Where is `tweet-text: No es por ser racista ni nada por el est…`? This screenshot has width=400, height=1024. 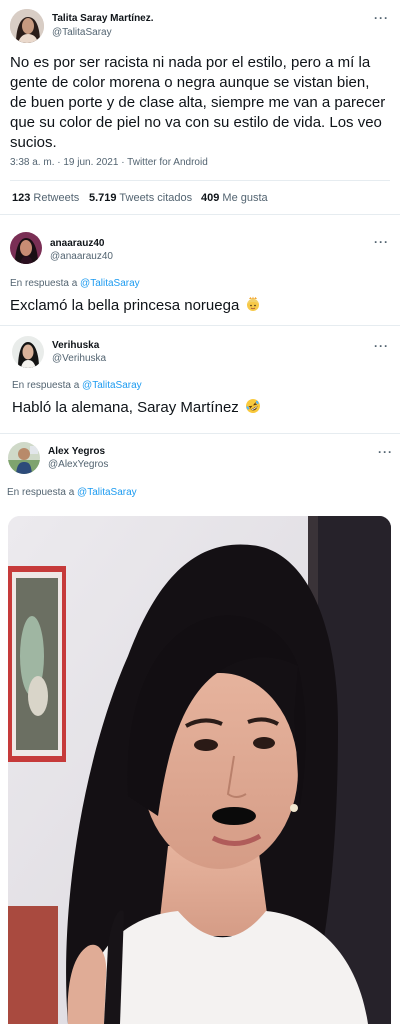 tweet-text: No es por ser racista ni nada por el est… is located at coordinates (198, 102).